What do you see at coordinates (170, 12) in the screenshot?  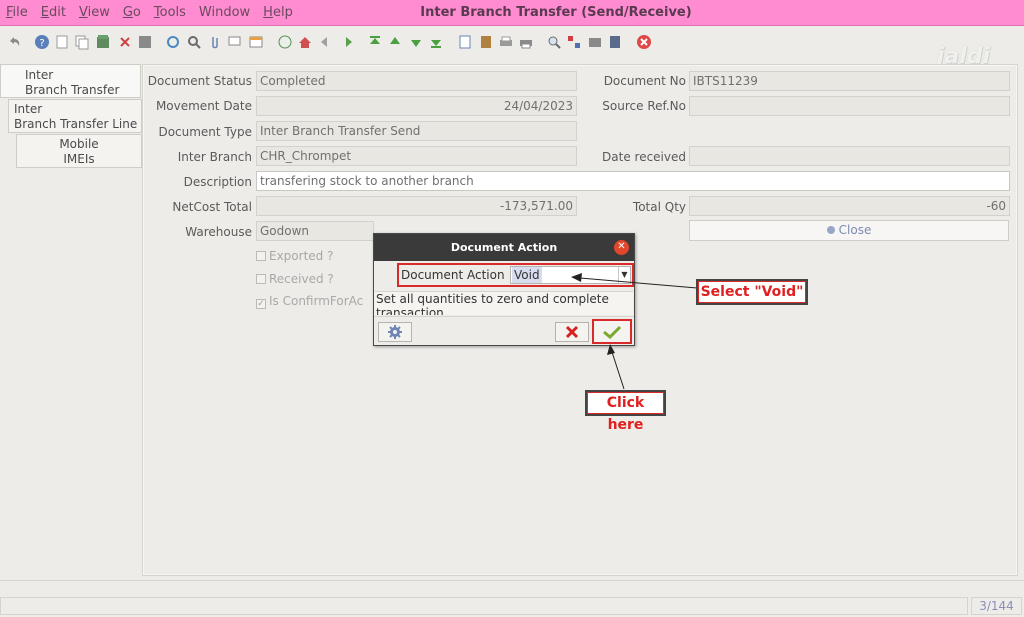 I see `menu-tools: Tools` at bounding box center [170, 12].